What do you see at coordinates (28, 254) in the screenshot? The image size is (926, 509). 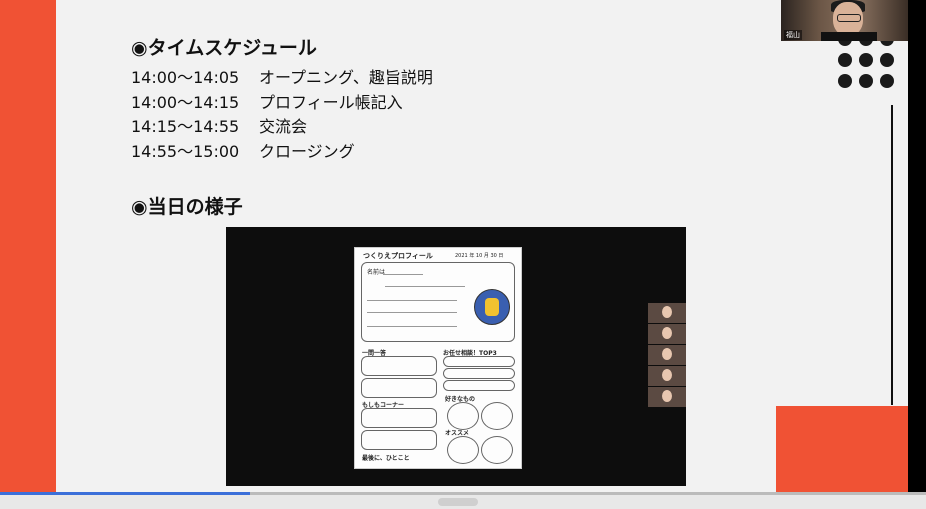 I see `accent-bar-left` at bounding box center [28, 254].